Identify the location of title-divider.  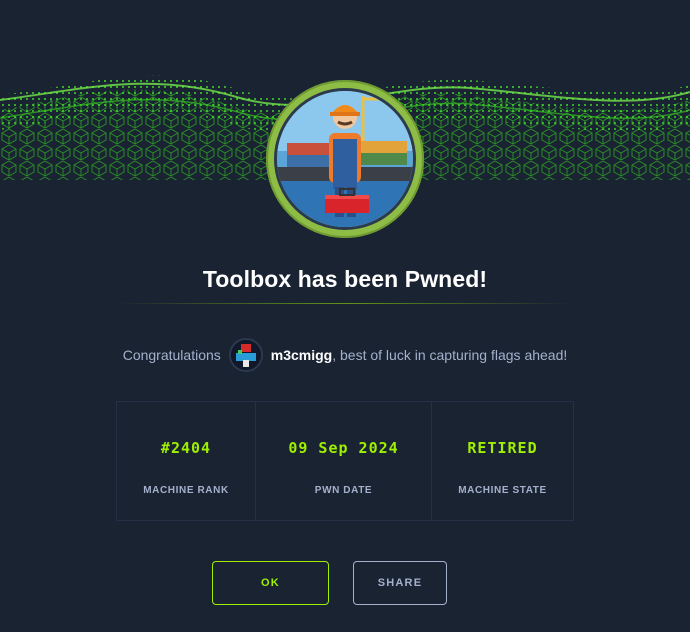
(345, 303).